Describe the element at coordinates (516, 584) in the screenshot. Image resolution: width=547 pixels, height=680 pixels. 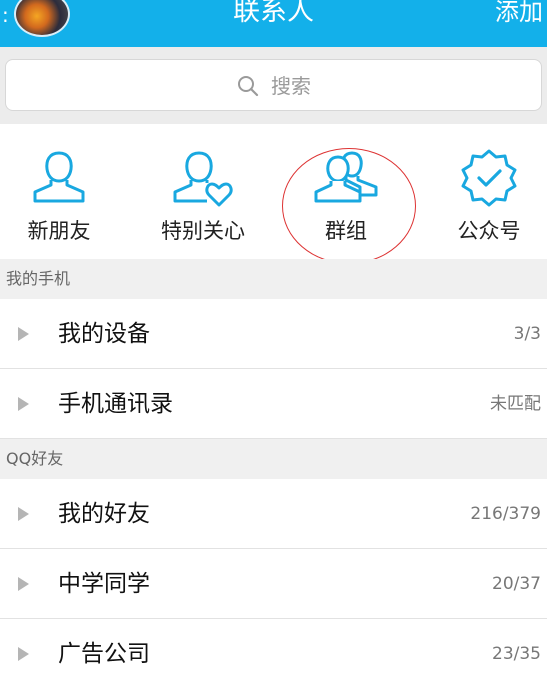
I see `row-count: 20/37` at that location.